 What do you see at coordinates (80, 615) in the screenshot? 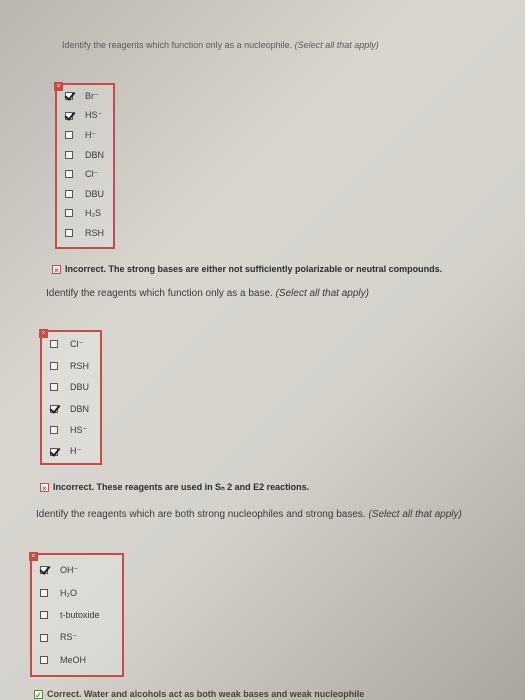
I see `option-label: t-butoxide` at bounding box center [80, 615].